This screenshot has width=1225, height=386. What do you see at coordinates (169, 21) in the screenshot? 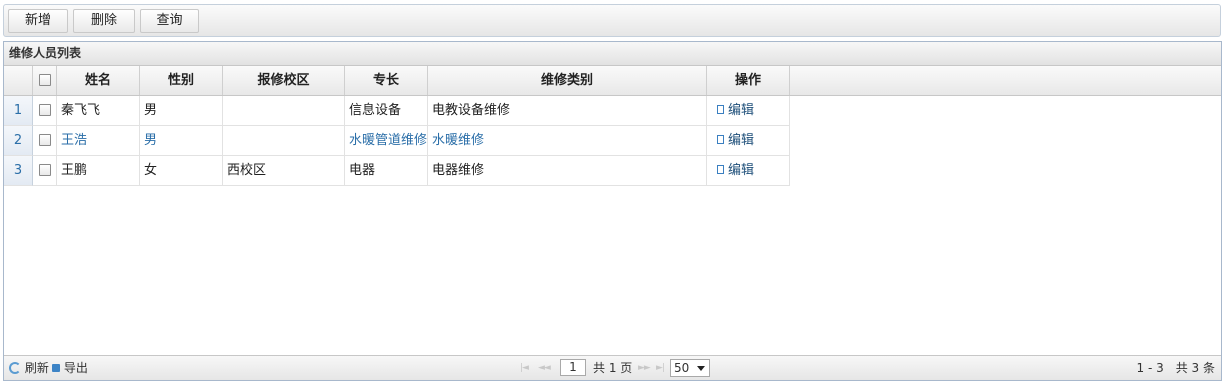
I see `query-button: 查询` at bounding box center [169, 21].